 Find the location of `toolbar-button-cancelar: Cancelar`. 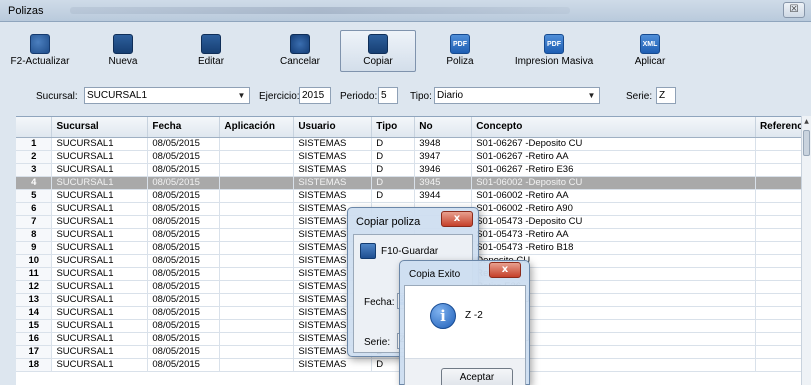

toolbar-button-cancelar: Cancelar is located at coordinates (300, 51).